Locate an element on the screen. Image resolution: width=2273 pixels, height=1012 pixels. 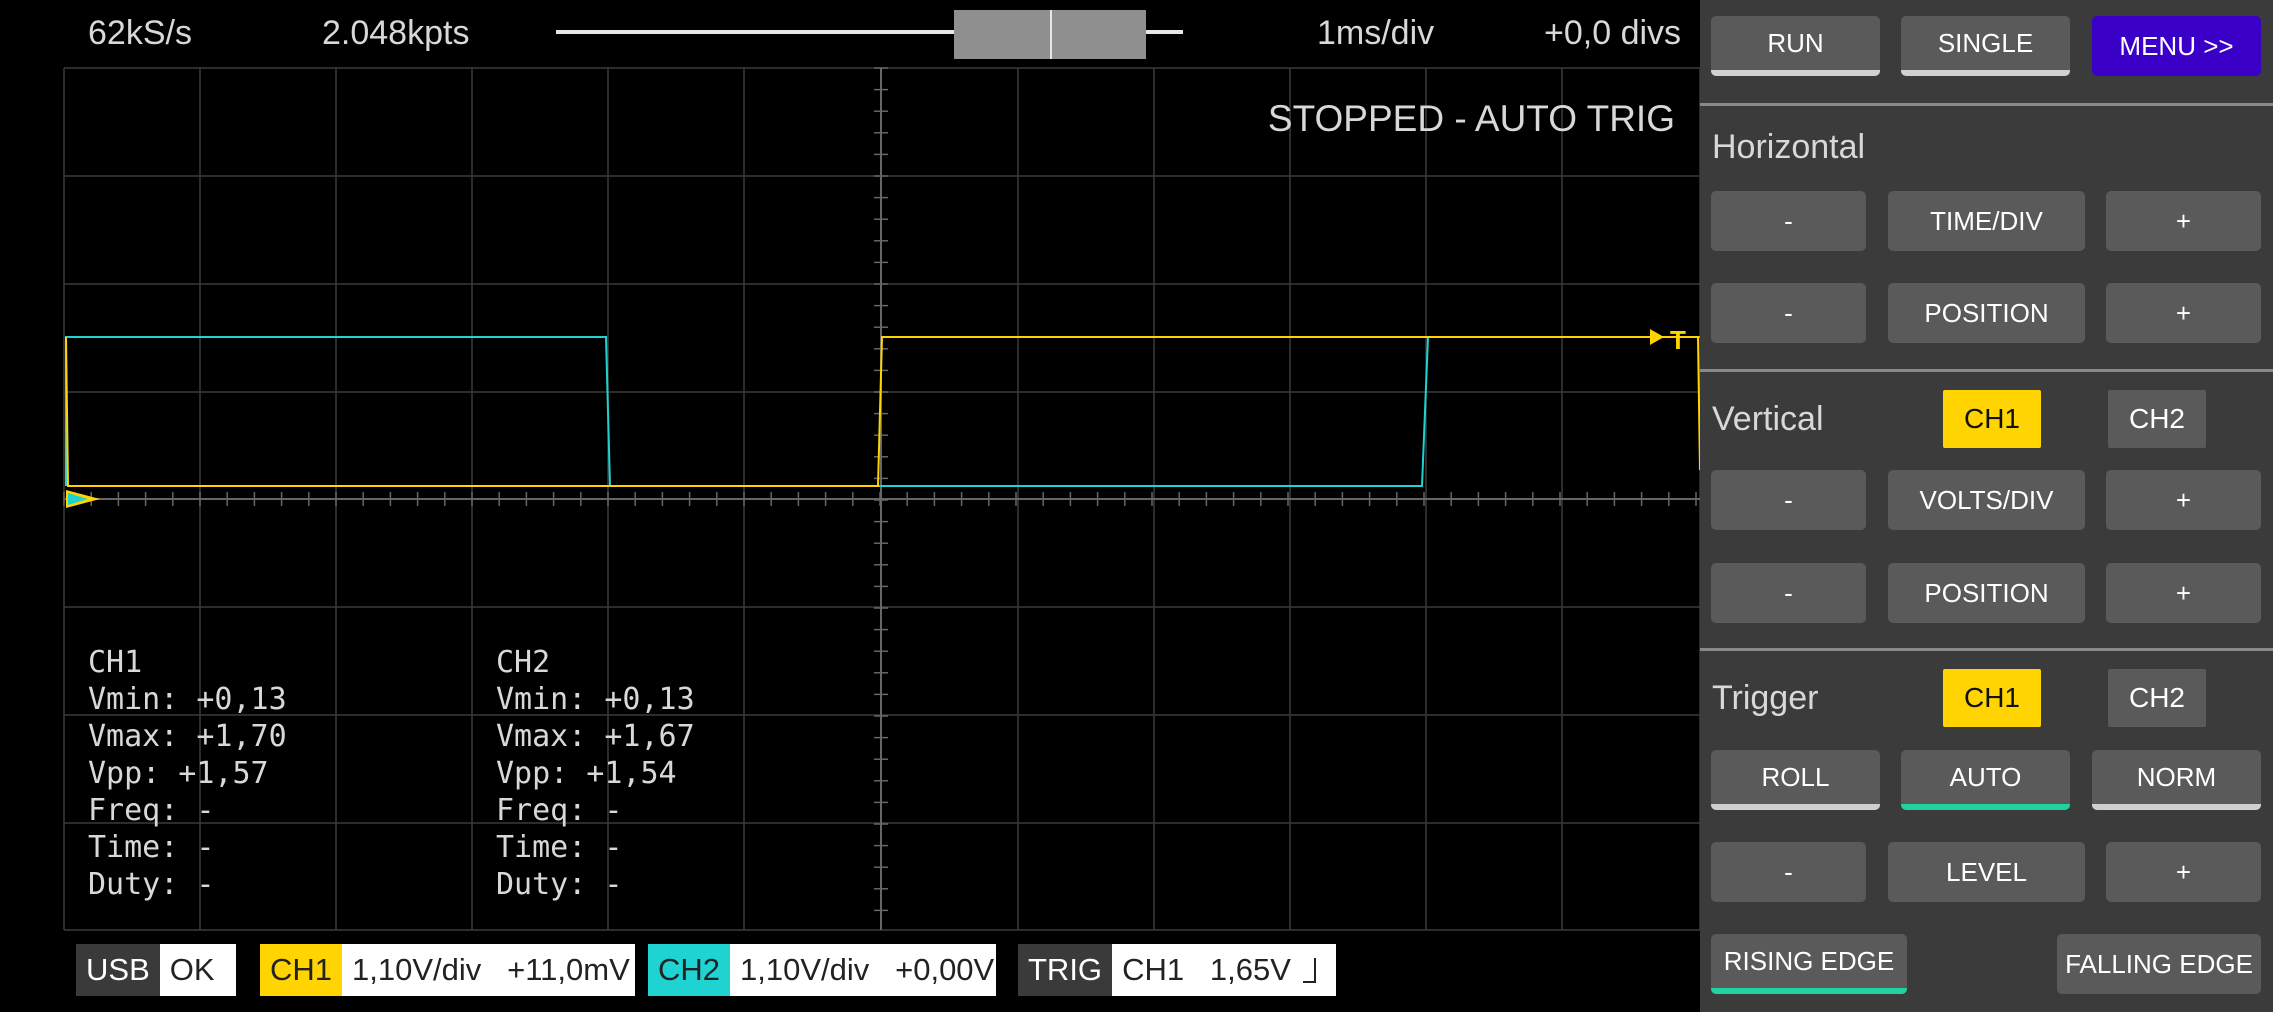
usb-status-box: USB OK is located at coordinates (156, 970).